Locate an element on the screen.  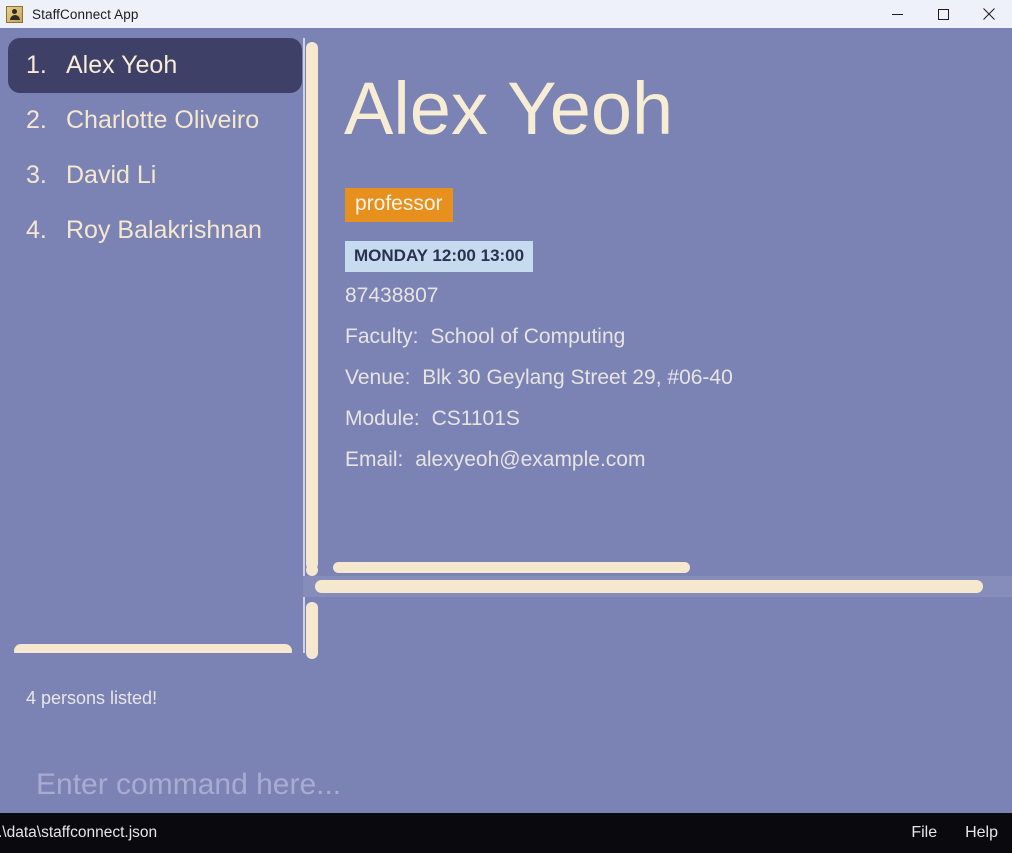
list-item-index: 2. is located at coordinates (36, 120).